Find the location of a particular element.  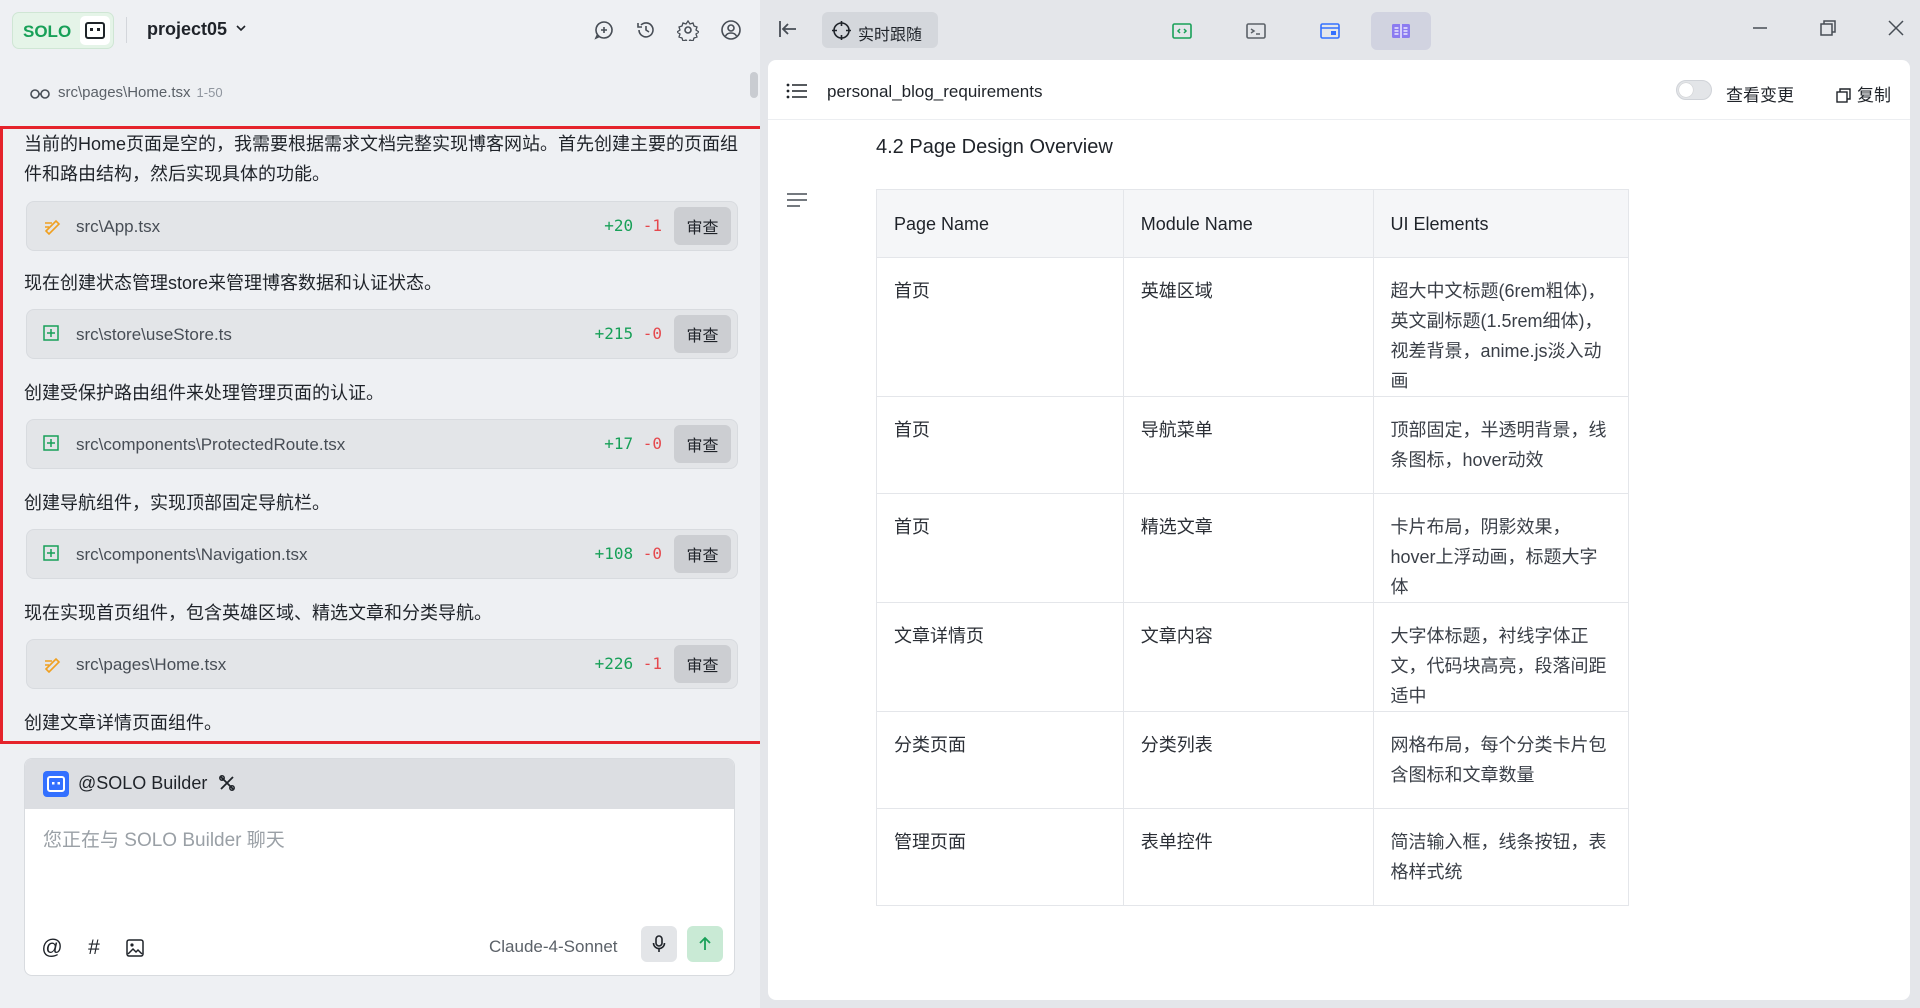

view-changes-toggle is located at coordinates (1694, 90).